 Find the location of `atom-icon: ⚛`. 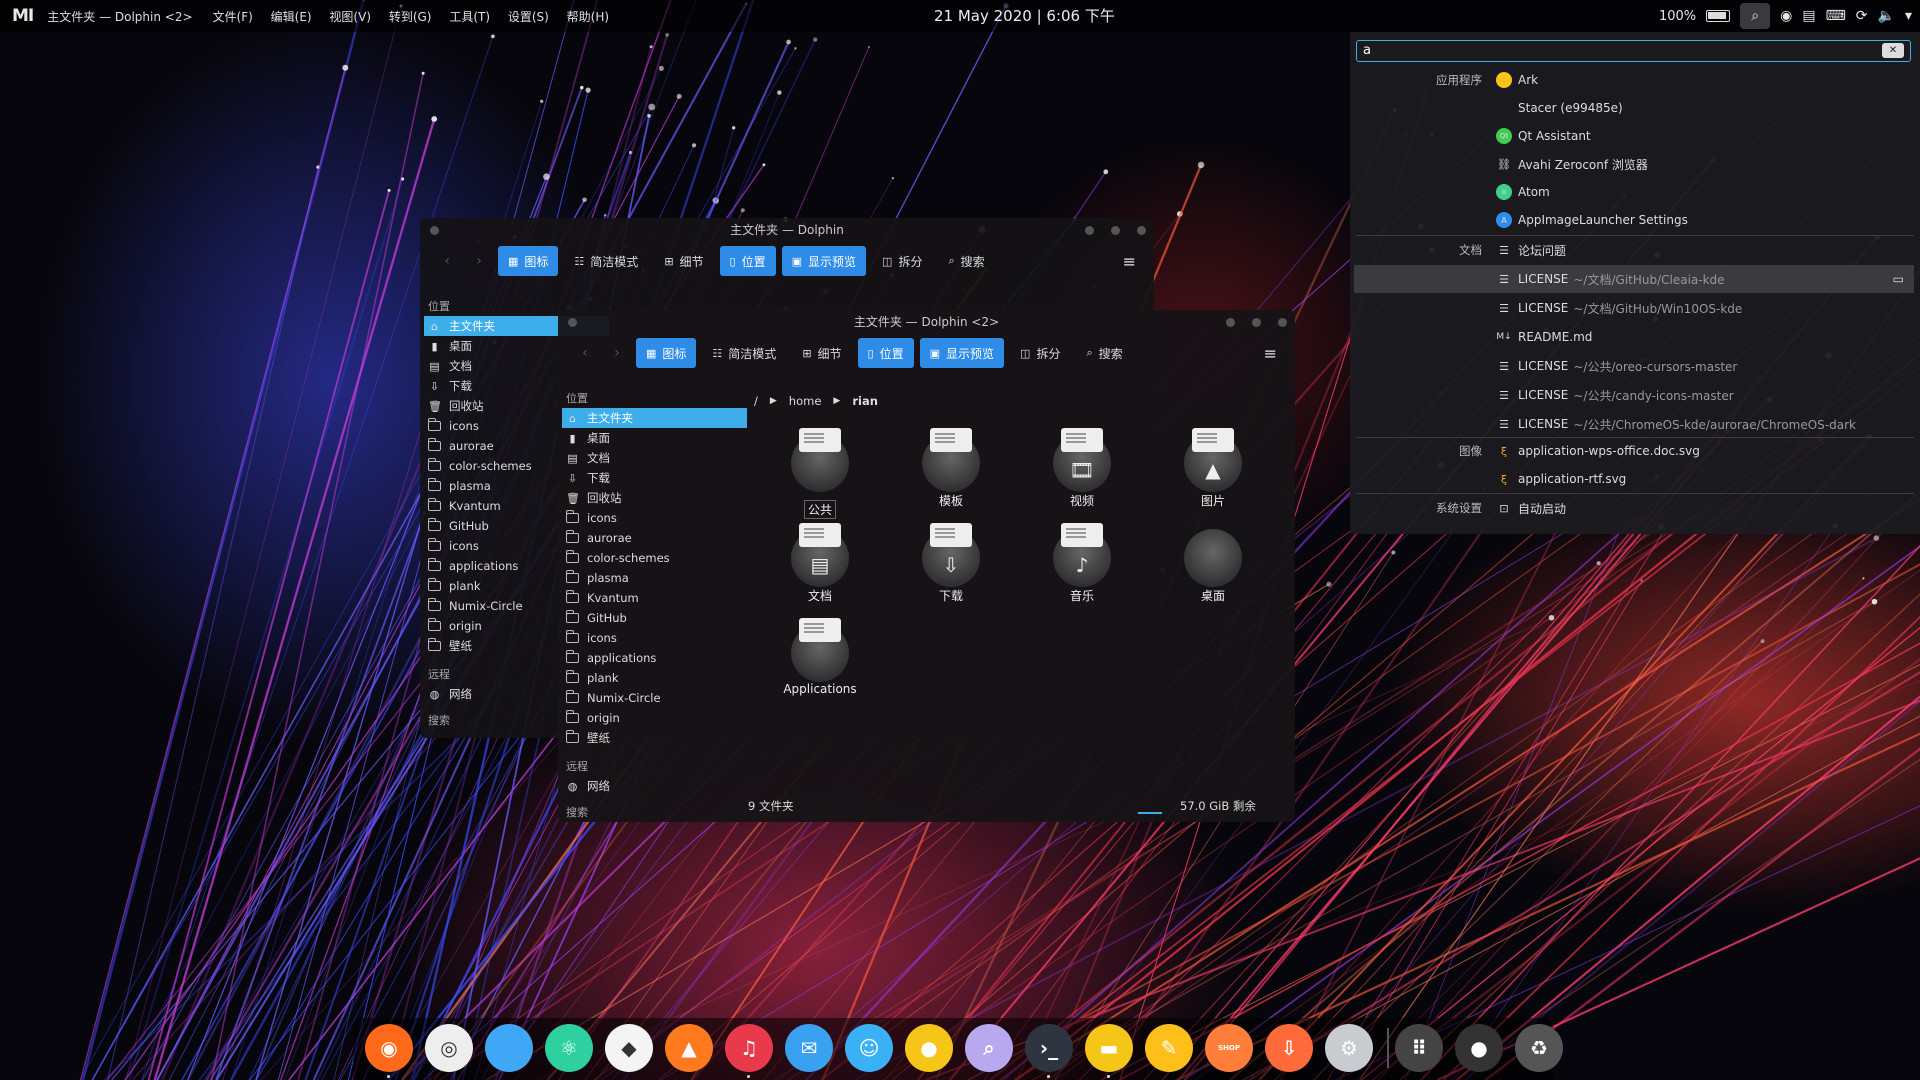

atom-icon: ⚛ is located at coordinates (569, 1048).